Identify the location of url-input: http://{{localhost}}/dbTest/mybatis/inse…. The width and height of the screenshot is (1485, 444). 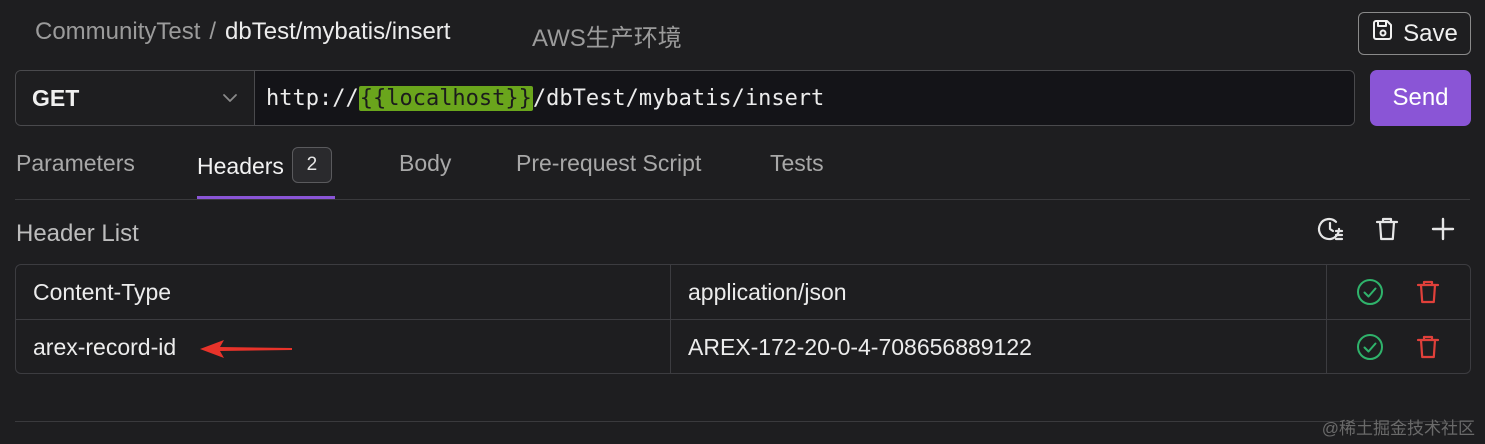
(804, 98).